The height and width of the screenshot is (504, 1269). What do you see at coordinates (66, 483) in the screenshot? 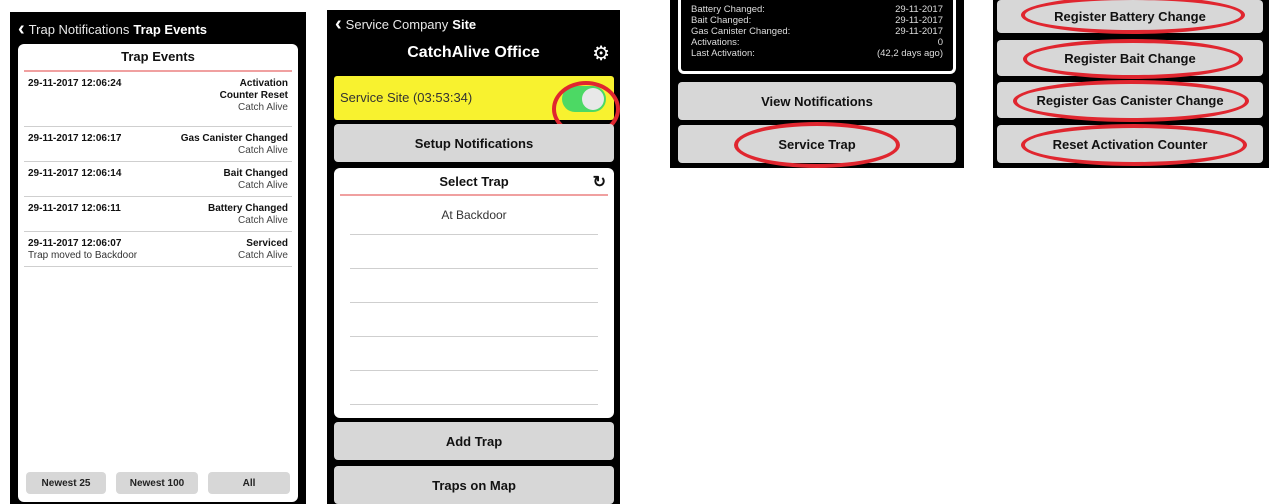
I see `filter-newest-25-button: Newest 25` at bounding box center [66, 483].